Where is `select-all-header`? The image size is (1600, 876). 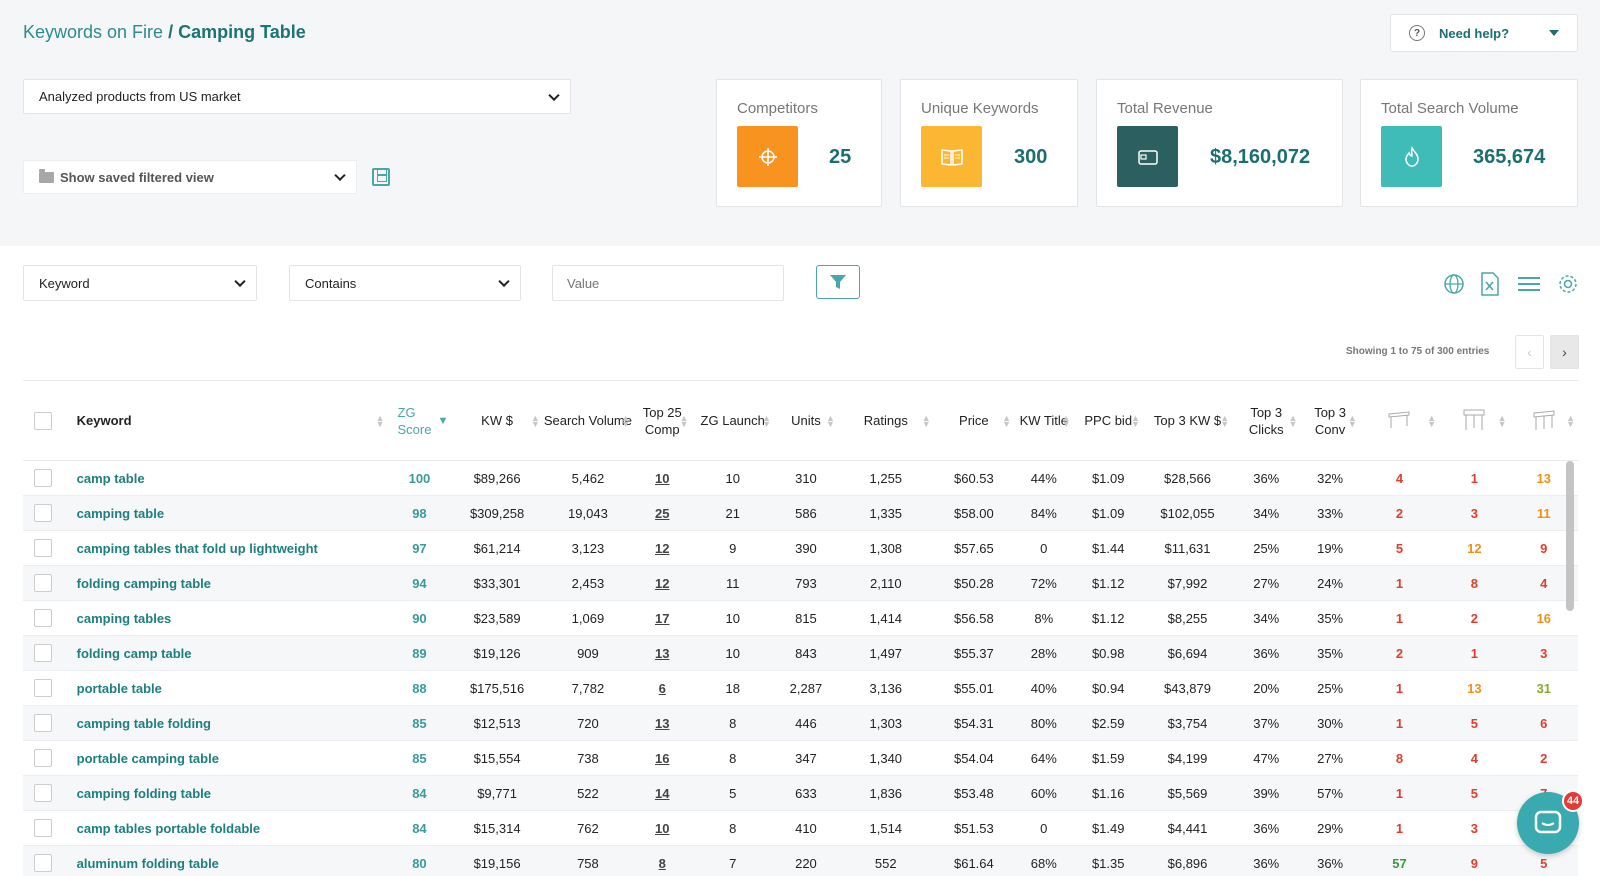 select-all-header is located at coordinates (43, 420).